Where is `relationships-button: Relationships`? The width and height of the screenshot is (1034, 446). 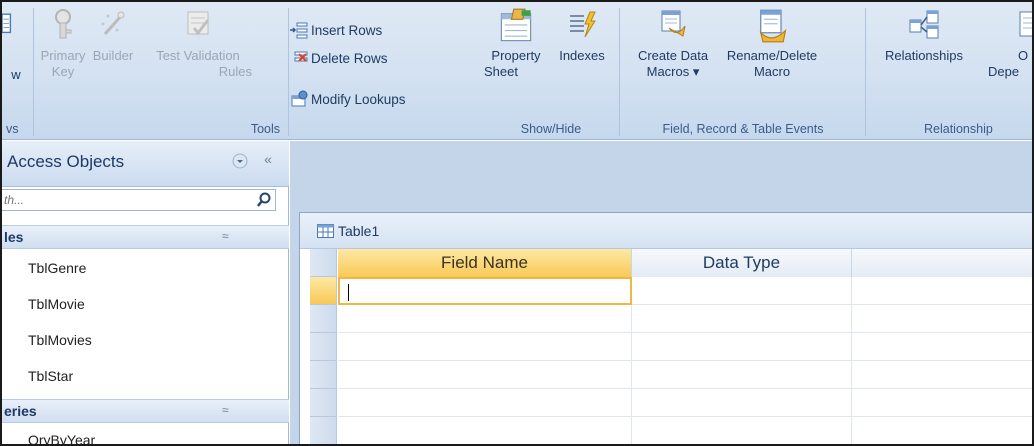
relationships-button: Relationships is located at coordinates (924, 36).